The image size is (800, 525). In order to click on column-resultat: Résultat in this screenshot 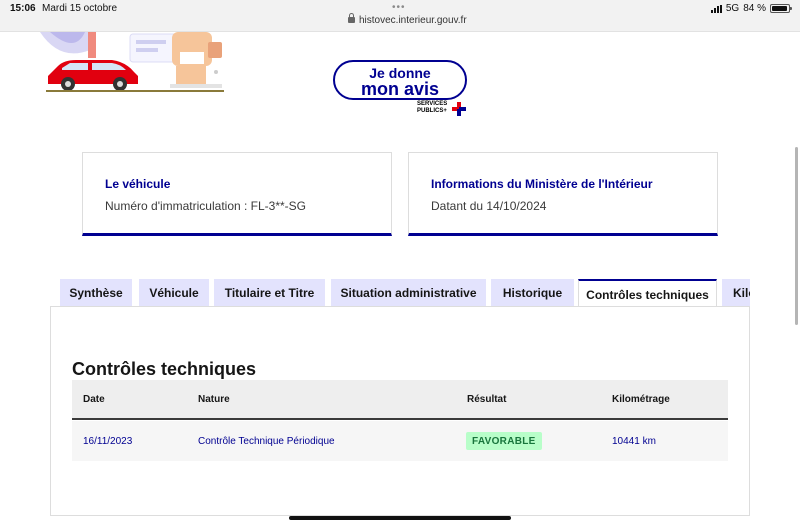, I will do `click(487, 399)`.